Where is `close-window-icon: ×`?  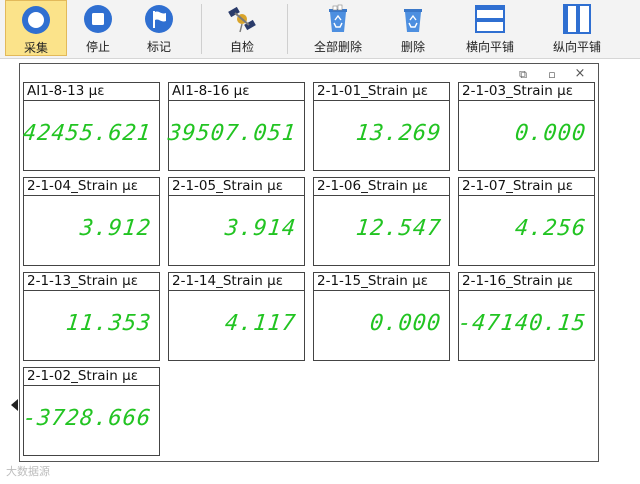
close-window-icon: × is located at coordinates (580, 73).